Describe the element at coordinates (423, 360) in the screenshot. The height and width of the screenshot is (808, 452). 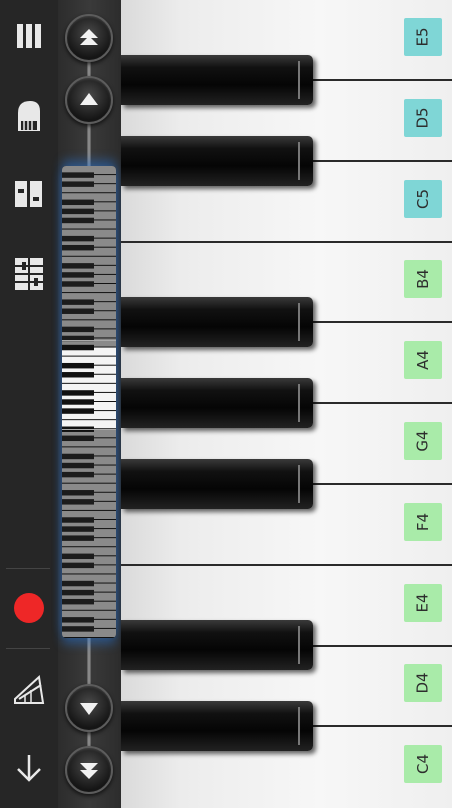
I see `note-label: A4` at that location.